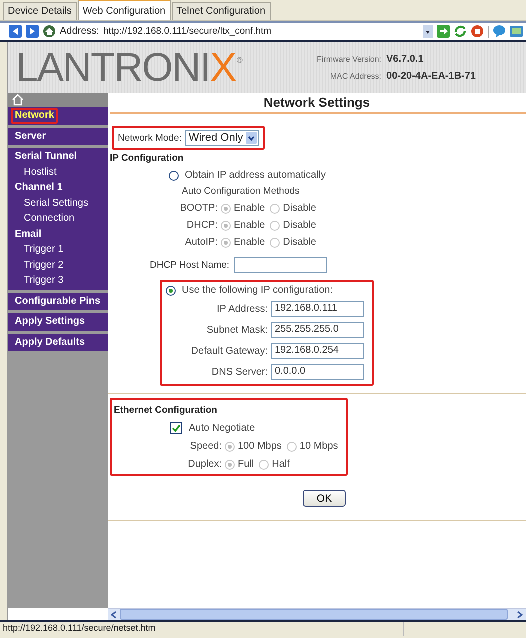 The image size is (526, 638). I want to click on scroll-right-icon, so click(520, 614).